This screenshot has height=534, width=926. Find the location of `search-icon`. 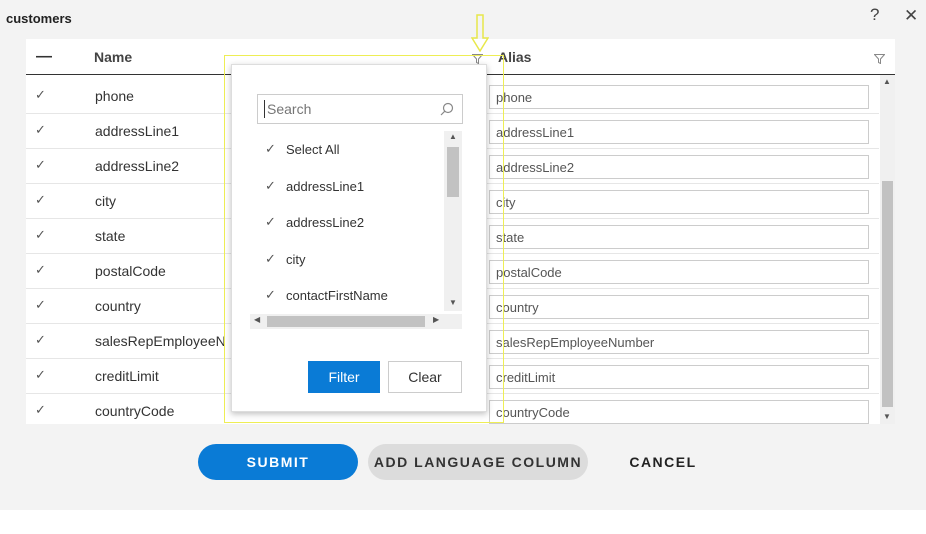

search-icon is located at coordinates (447, 111).